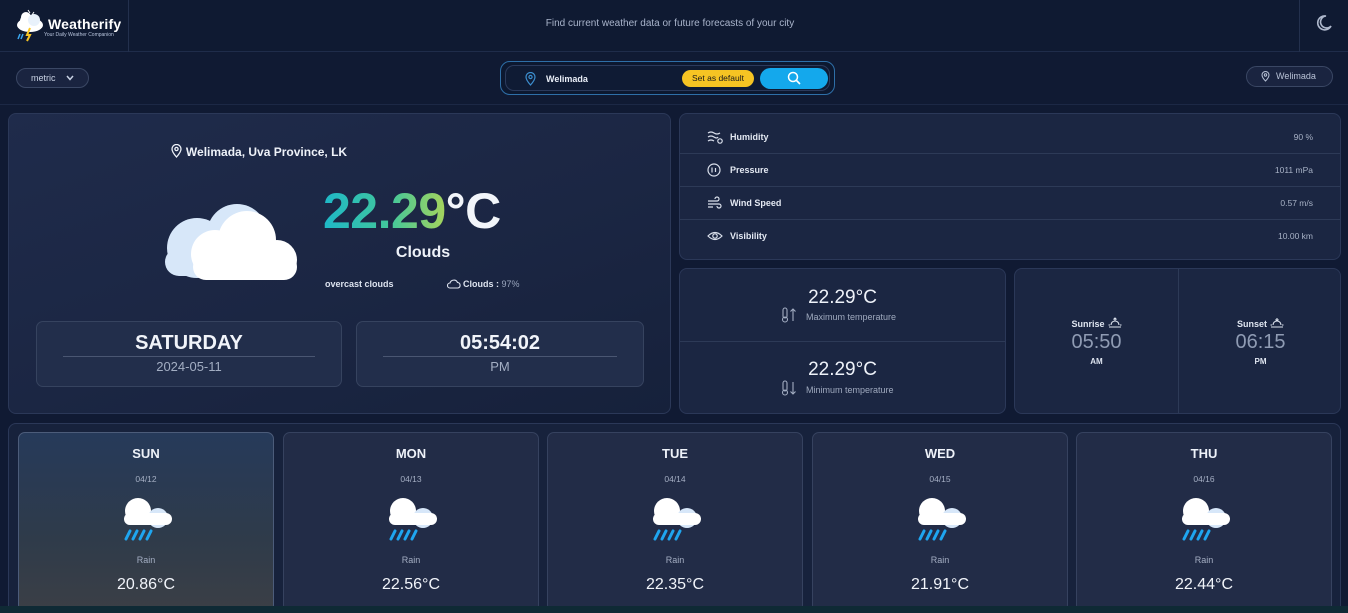  I want to click on sunset-label: Sunset, so click(1251, 324).